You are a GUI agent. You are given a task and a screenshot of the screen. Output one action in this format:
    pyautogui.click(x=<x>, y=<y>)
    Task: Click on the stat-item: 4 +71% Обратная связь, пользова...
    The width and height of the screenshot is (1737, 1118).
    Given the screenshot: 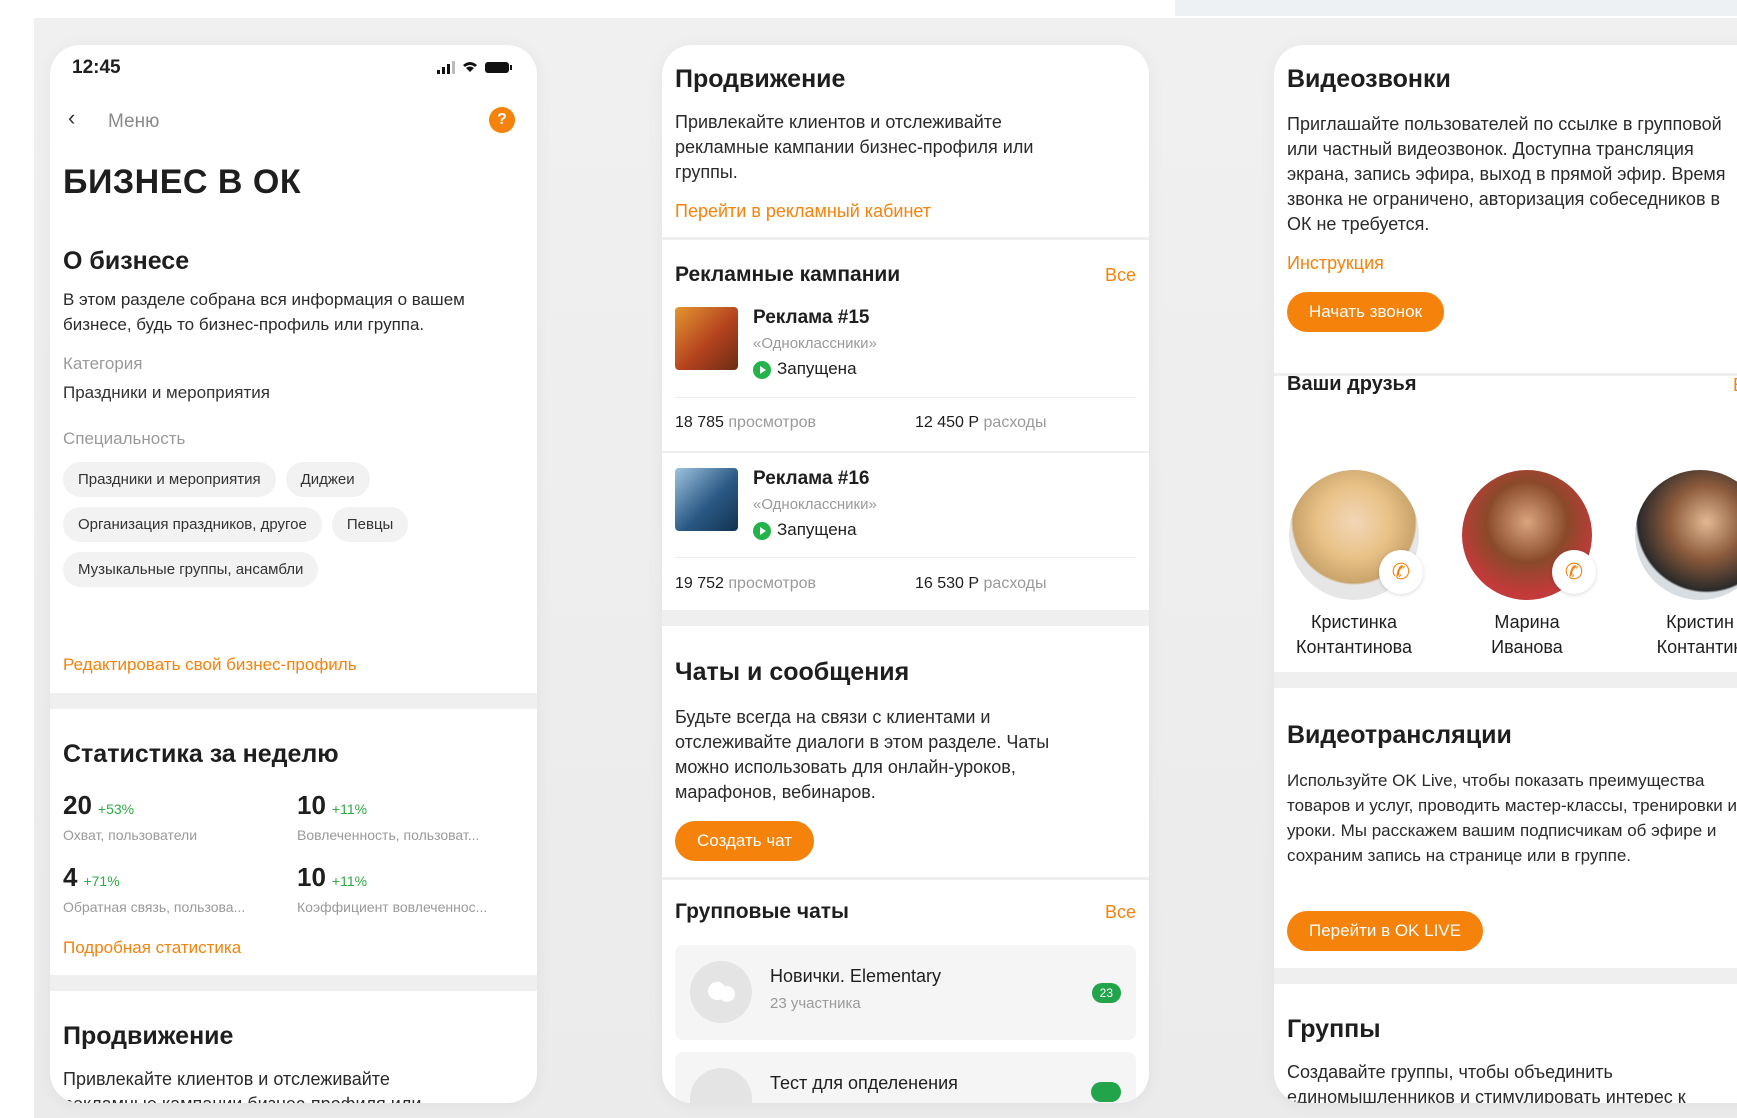 What is the action you would take?
    pyautogui.click(x=173, y=888)
    